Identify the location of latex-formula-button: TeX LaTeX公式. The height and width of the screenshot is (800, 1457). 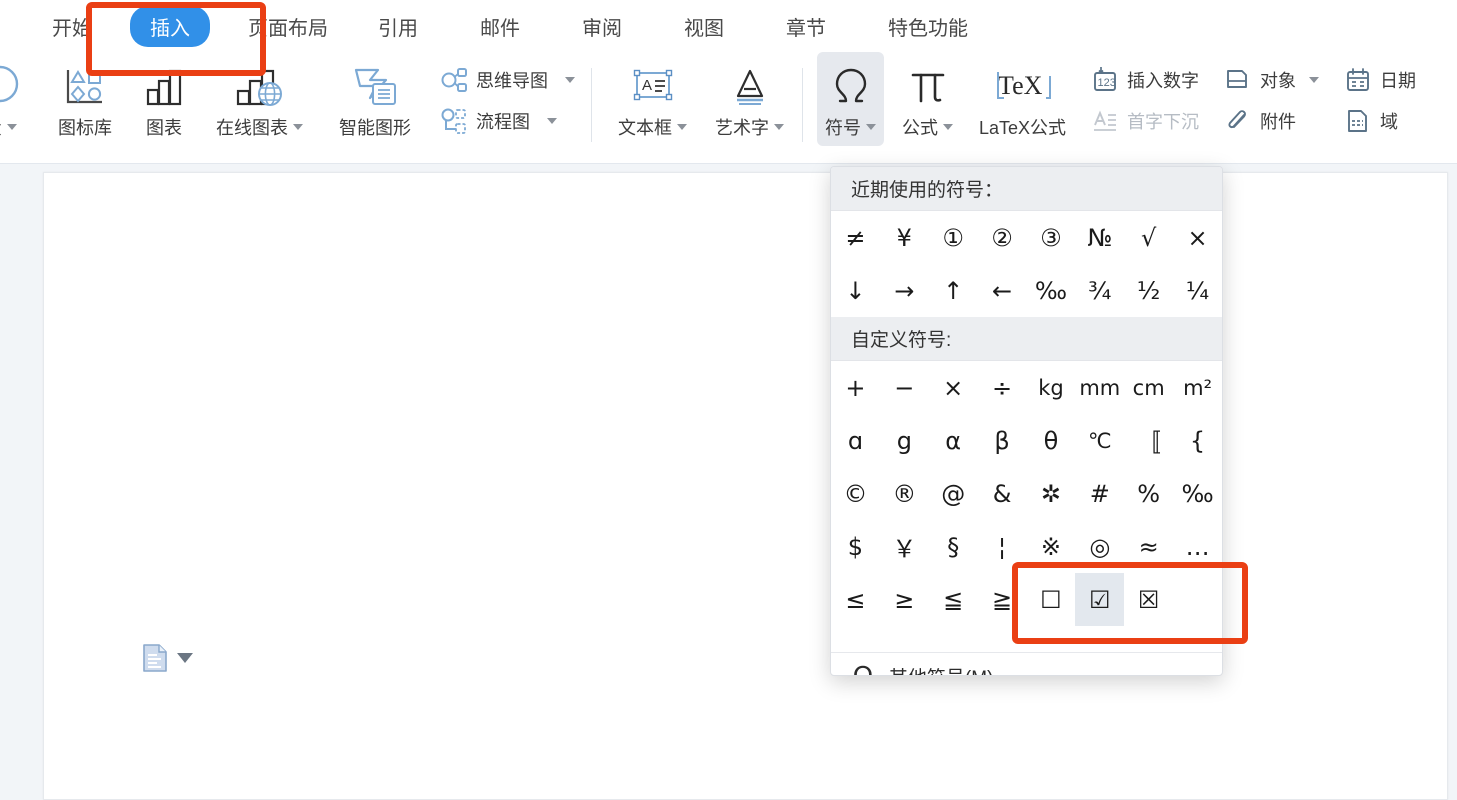
(1022, 99).